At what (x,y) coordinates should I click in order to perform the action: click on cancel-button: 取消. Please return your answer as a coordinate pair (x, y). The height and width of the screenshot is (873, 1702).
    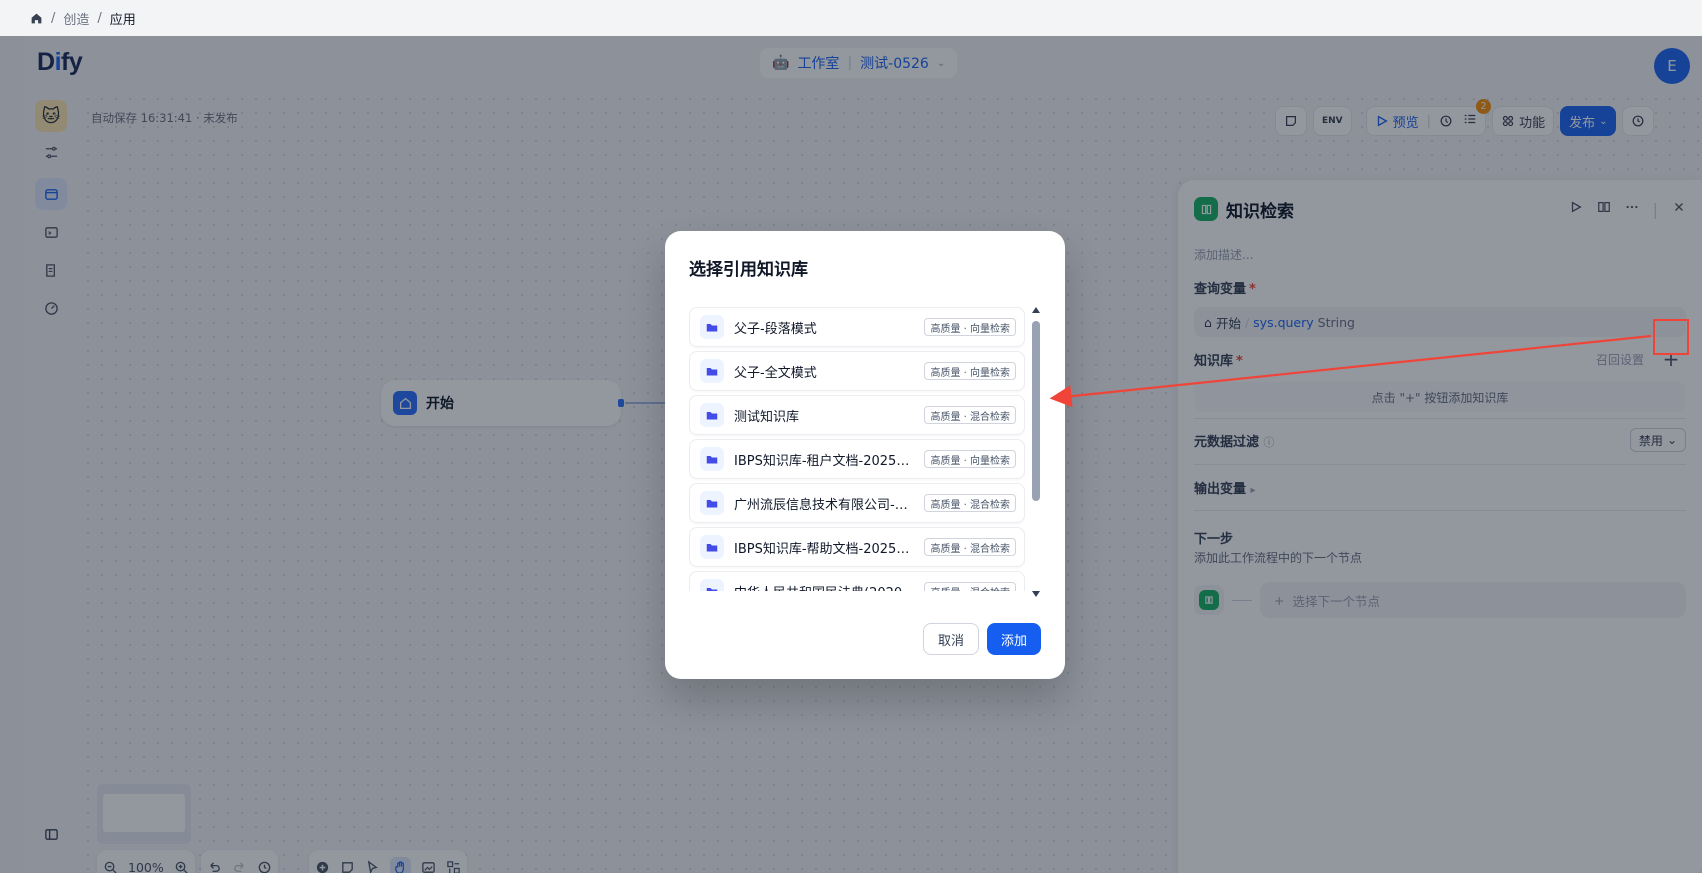
    Looking at the image, I should click on (950, 639).